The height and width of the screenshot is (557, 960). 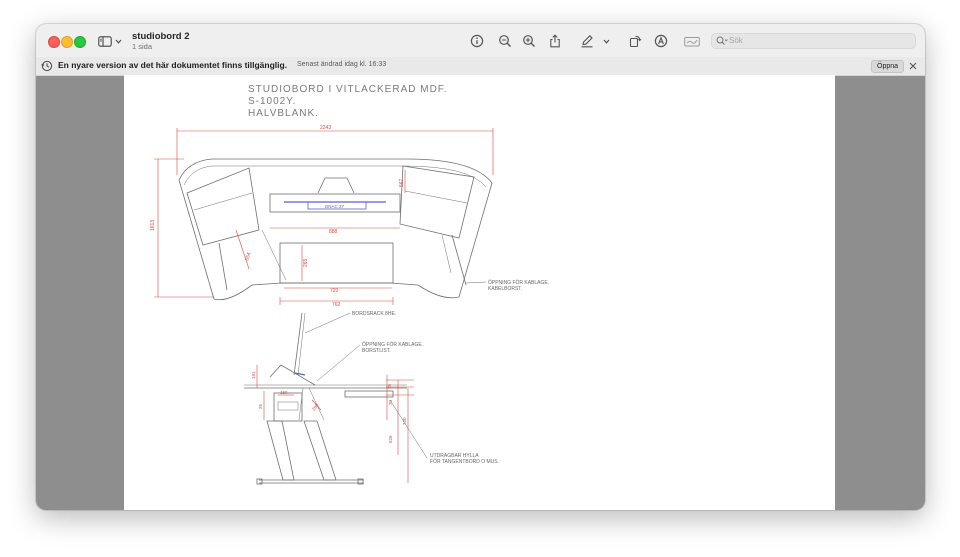 I want to click on top-view-dimensions, so click(x=324, y=216).